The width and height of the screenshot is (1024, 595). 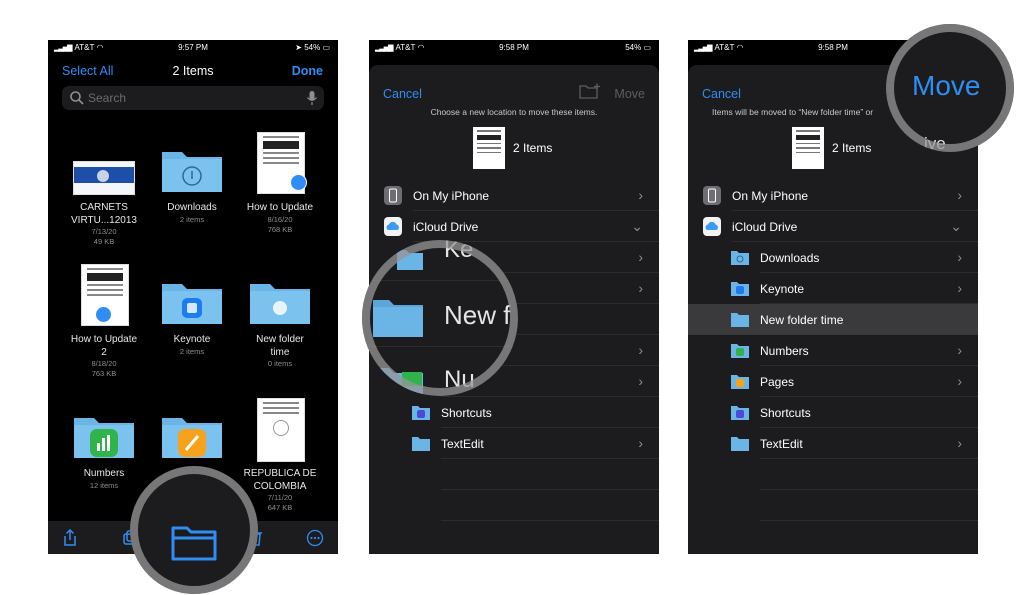 I want to click on status-time: 9:58 PM, so click(x=514, y=47).